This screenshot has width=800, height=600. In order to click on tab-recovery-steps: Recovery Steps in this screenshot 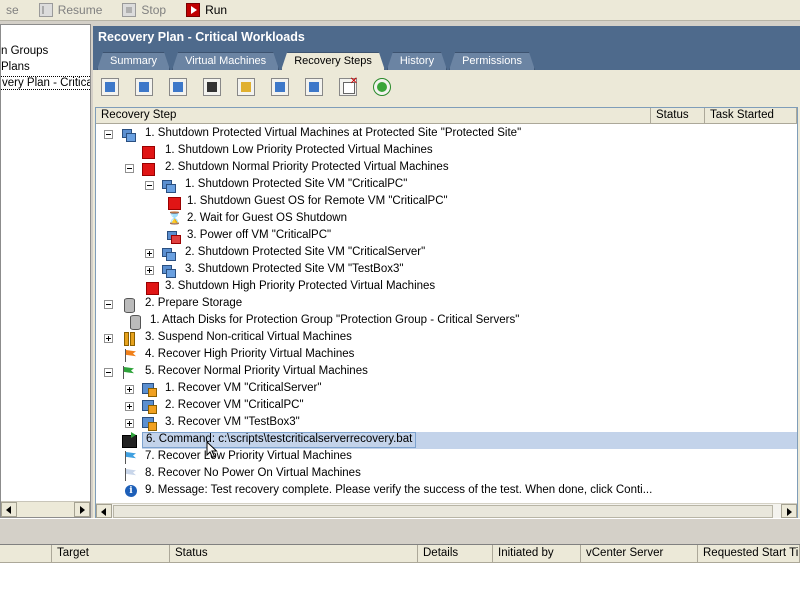, I will do `click(333, 61)`.